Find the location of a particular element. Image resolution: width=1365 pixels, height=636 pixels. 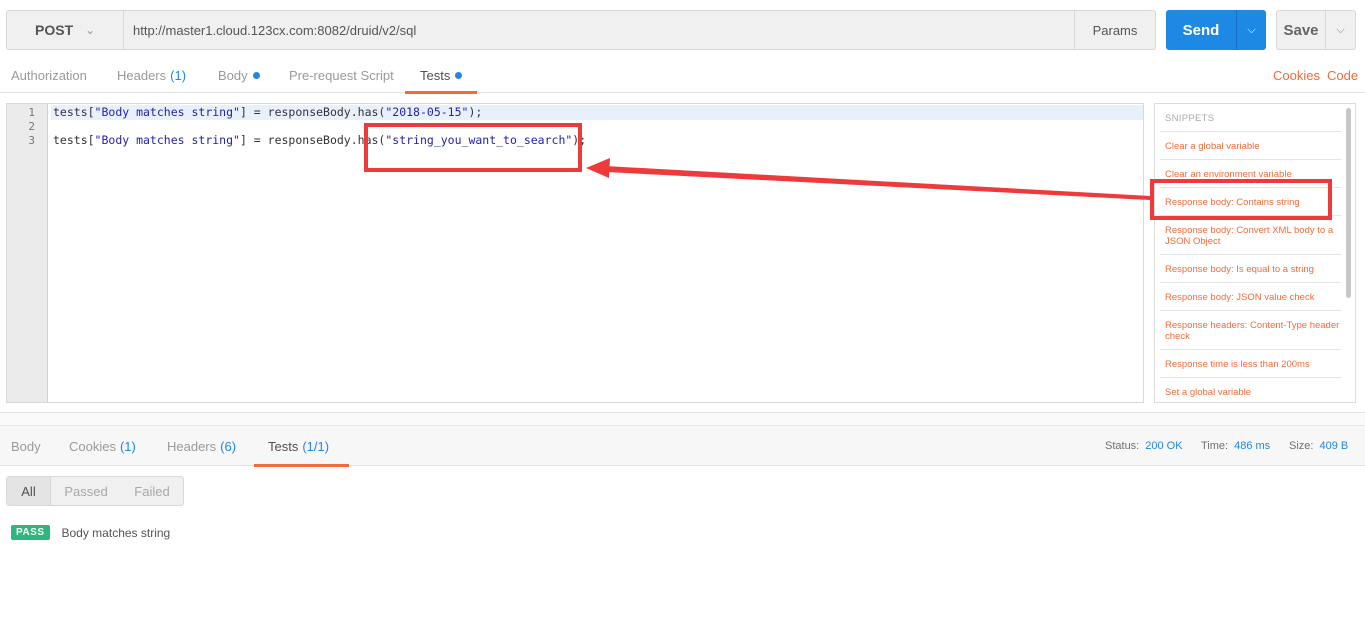

line-number: 3 is located at coordinates (31, 140).